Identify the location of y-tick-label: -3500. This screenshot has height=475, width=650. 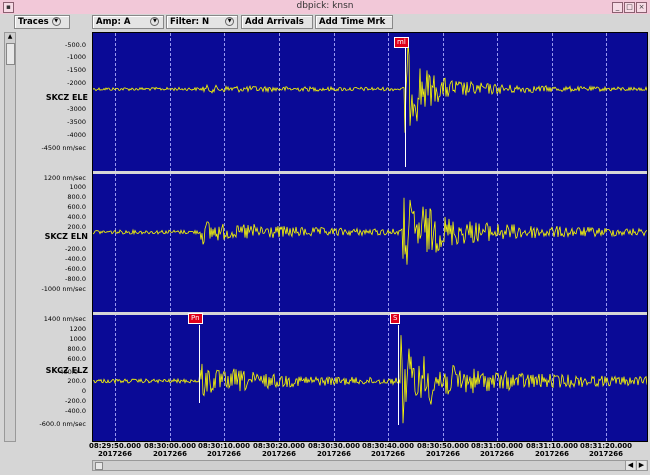
(76, 122).